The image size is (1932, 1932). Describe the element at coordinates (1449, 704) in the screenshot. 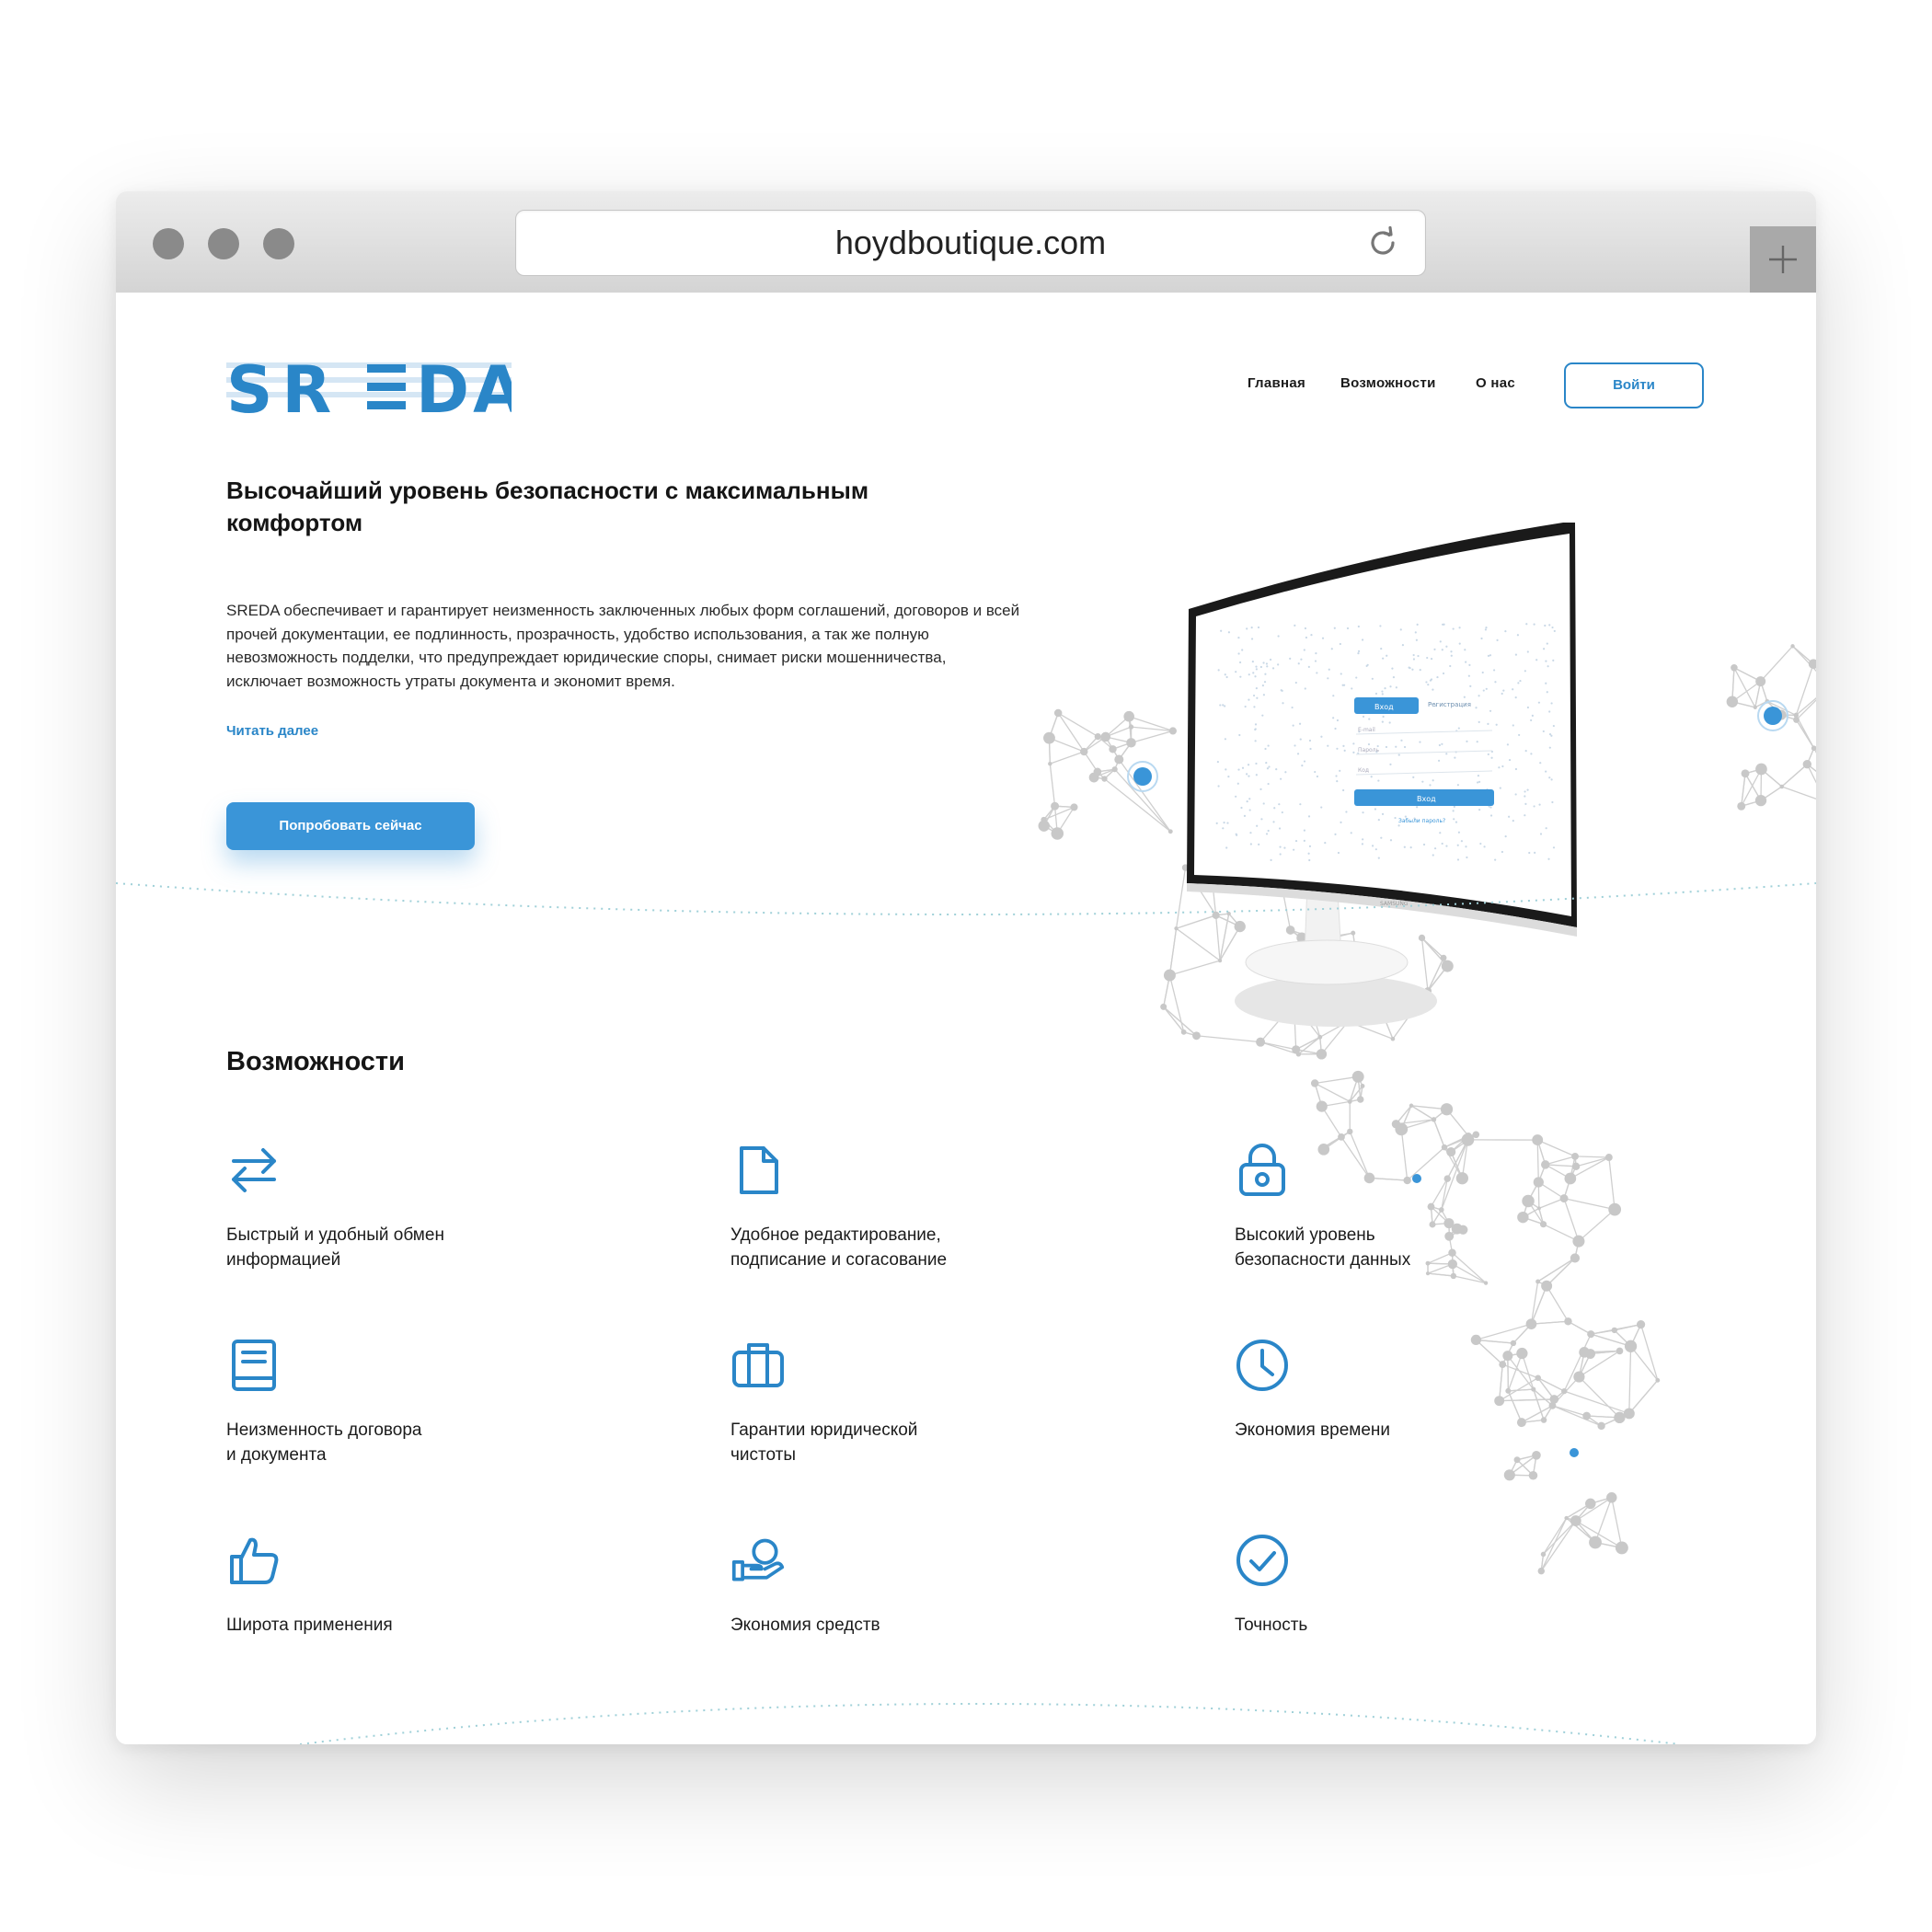

I see `mockup-tab-register: Регистрация` at that location.